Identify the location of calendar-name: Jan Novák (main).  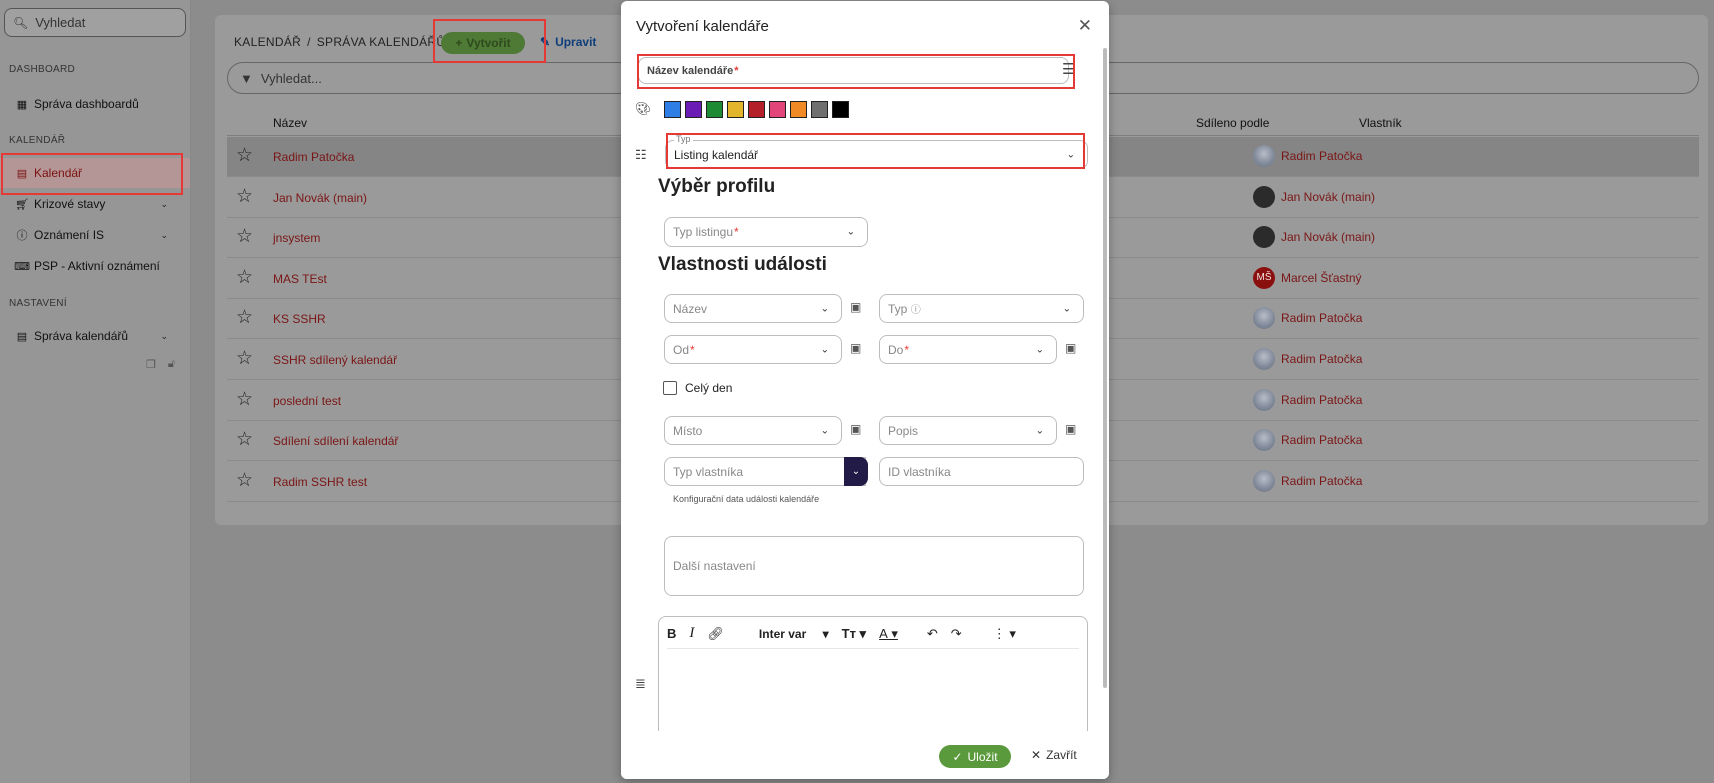
(320, 198).